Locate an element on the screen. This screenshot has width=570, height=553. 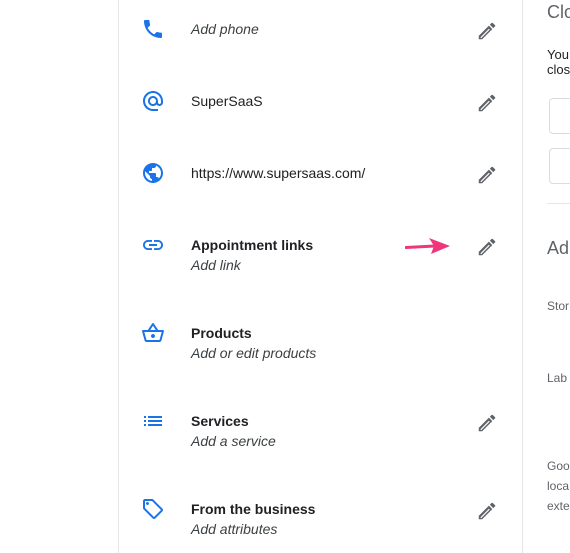
row-from-the-business: From the business Add attributes is located at coordinates (320, 513).